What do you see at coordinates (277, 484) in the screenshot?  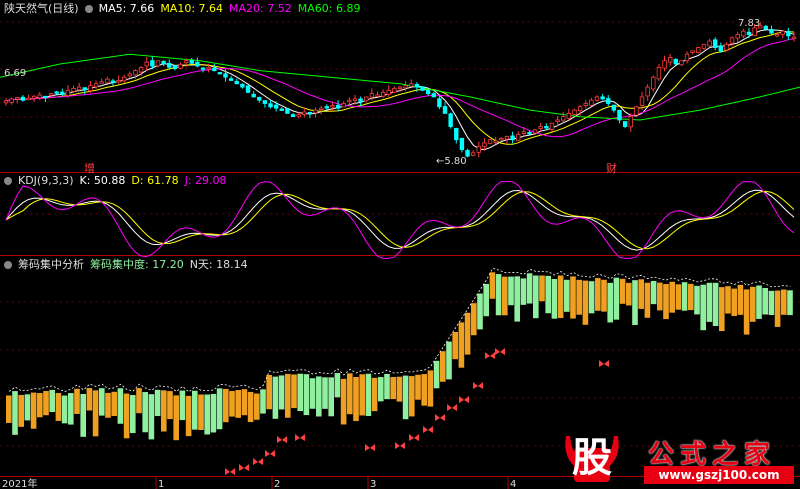 I see `x-tick-label: 2` at bounding box center [277, 484].